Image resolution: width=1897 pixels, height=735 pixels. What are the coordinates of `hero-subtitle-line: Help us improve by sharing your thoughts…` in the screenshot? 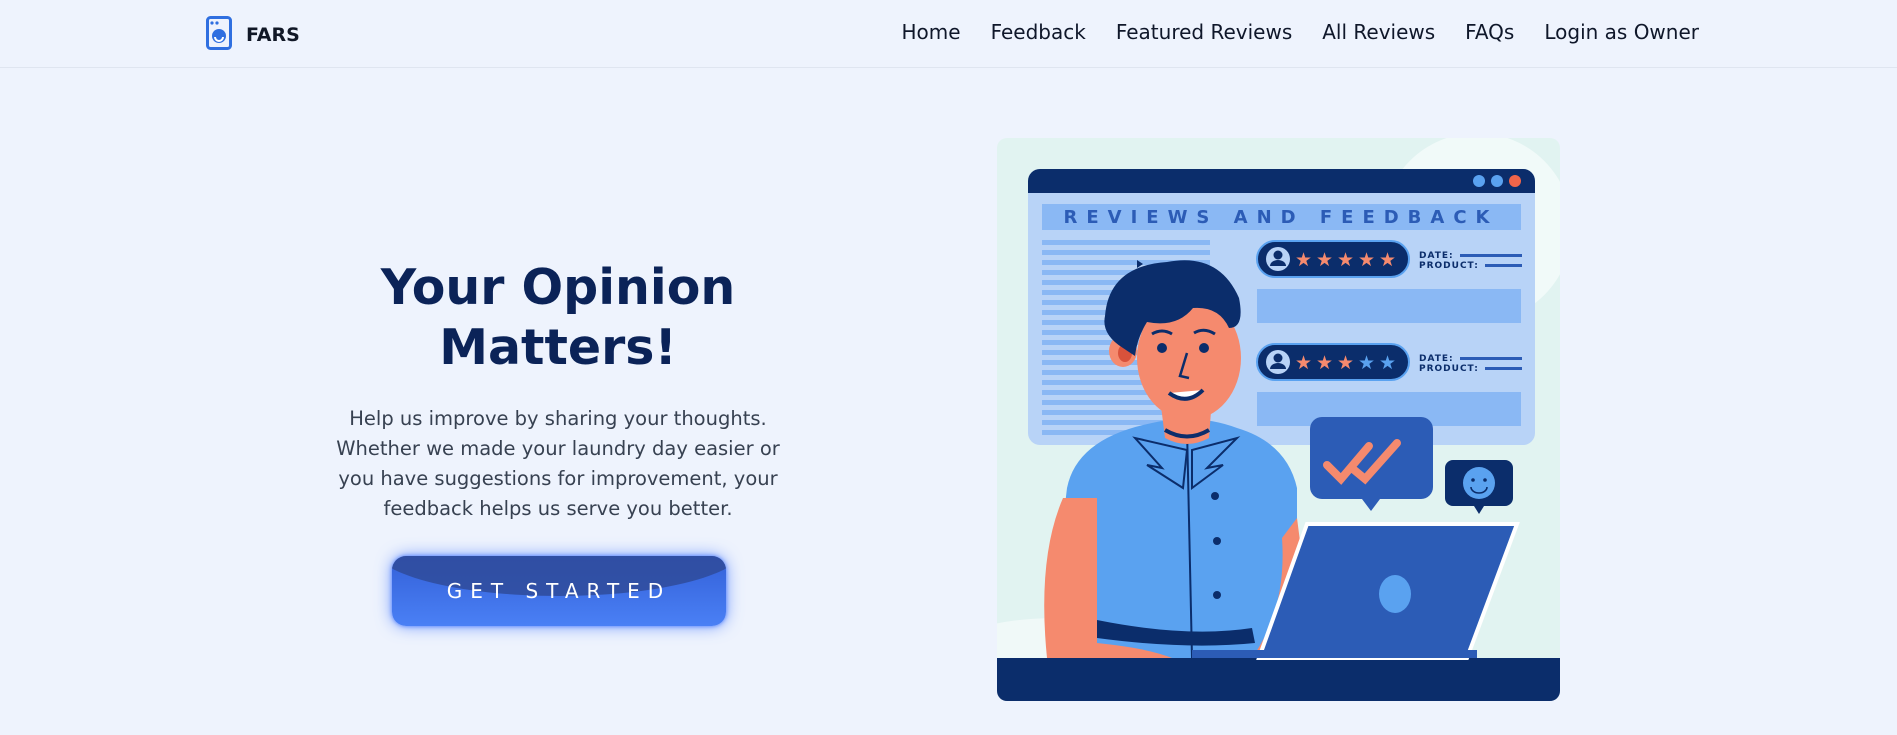 It's located at (558, 418).